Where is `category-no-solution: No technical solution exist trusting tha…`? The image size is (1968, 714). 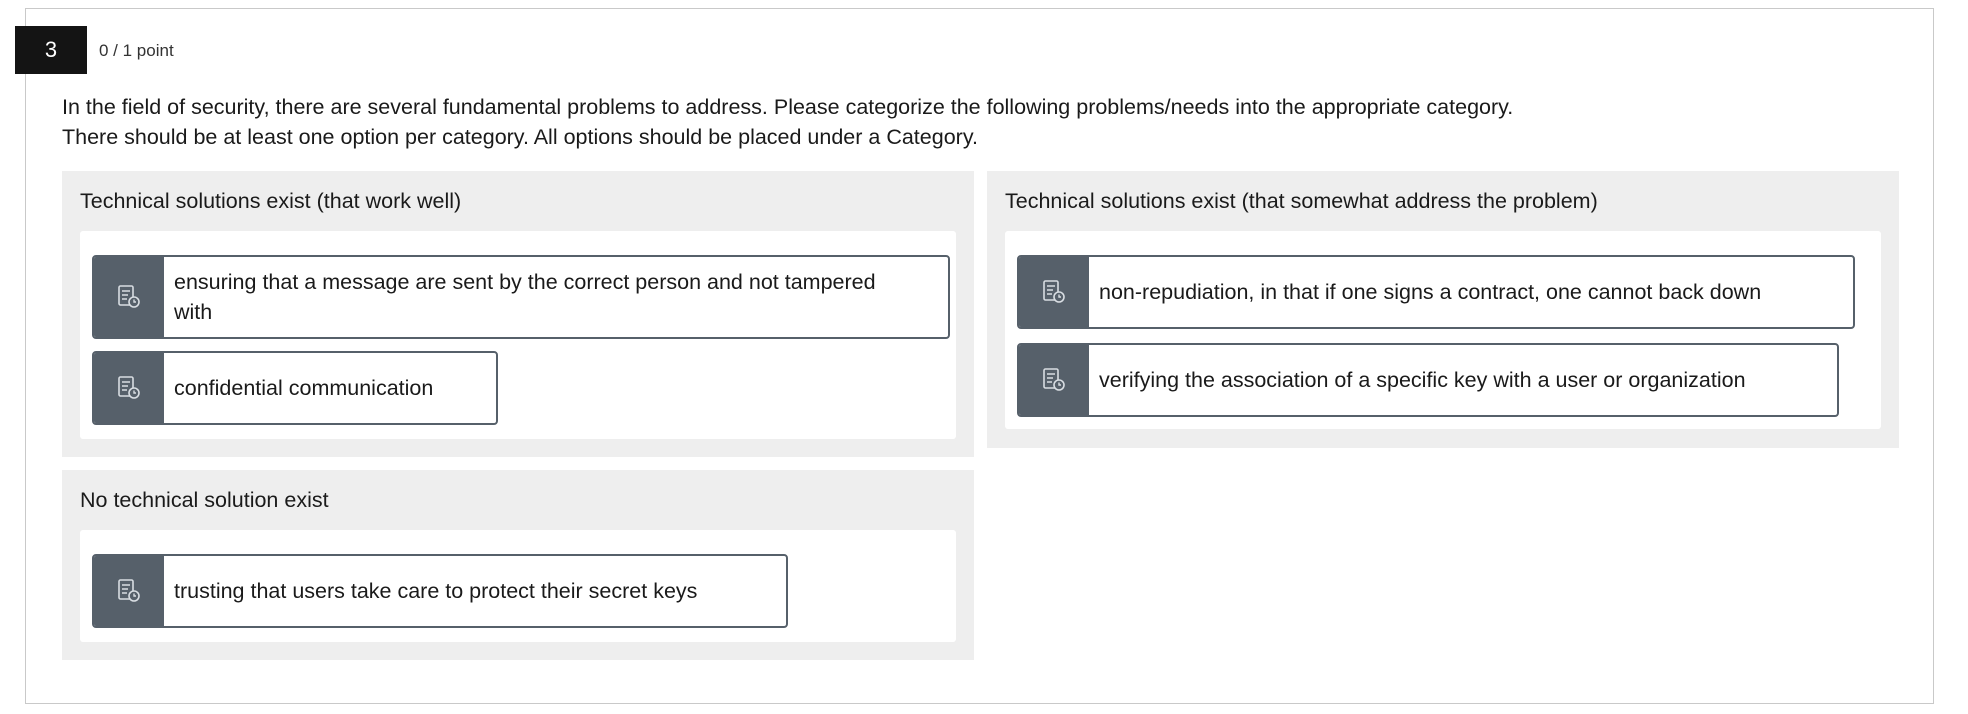 category-no-solution: No technical solution exist trusting tha… is located at coordinates (518, 565).